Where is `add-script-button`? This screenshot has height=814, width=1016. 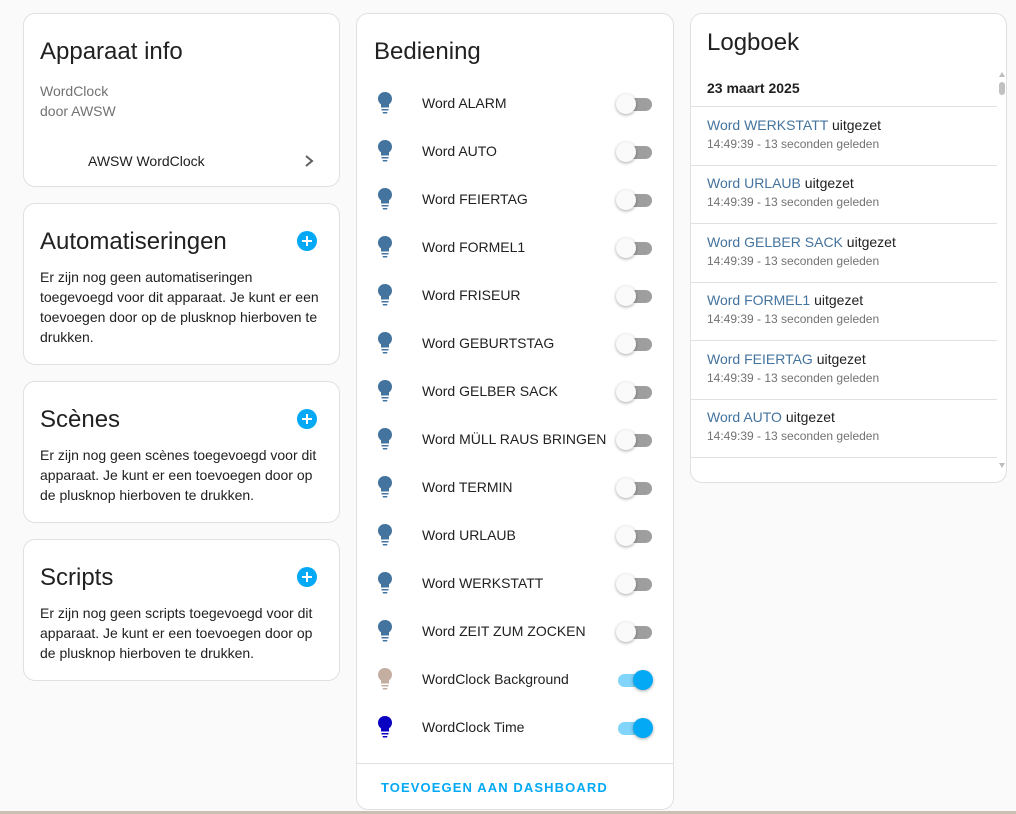 add-script-button is located at coordinates (307, 577).